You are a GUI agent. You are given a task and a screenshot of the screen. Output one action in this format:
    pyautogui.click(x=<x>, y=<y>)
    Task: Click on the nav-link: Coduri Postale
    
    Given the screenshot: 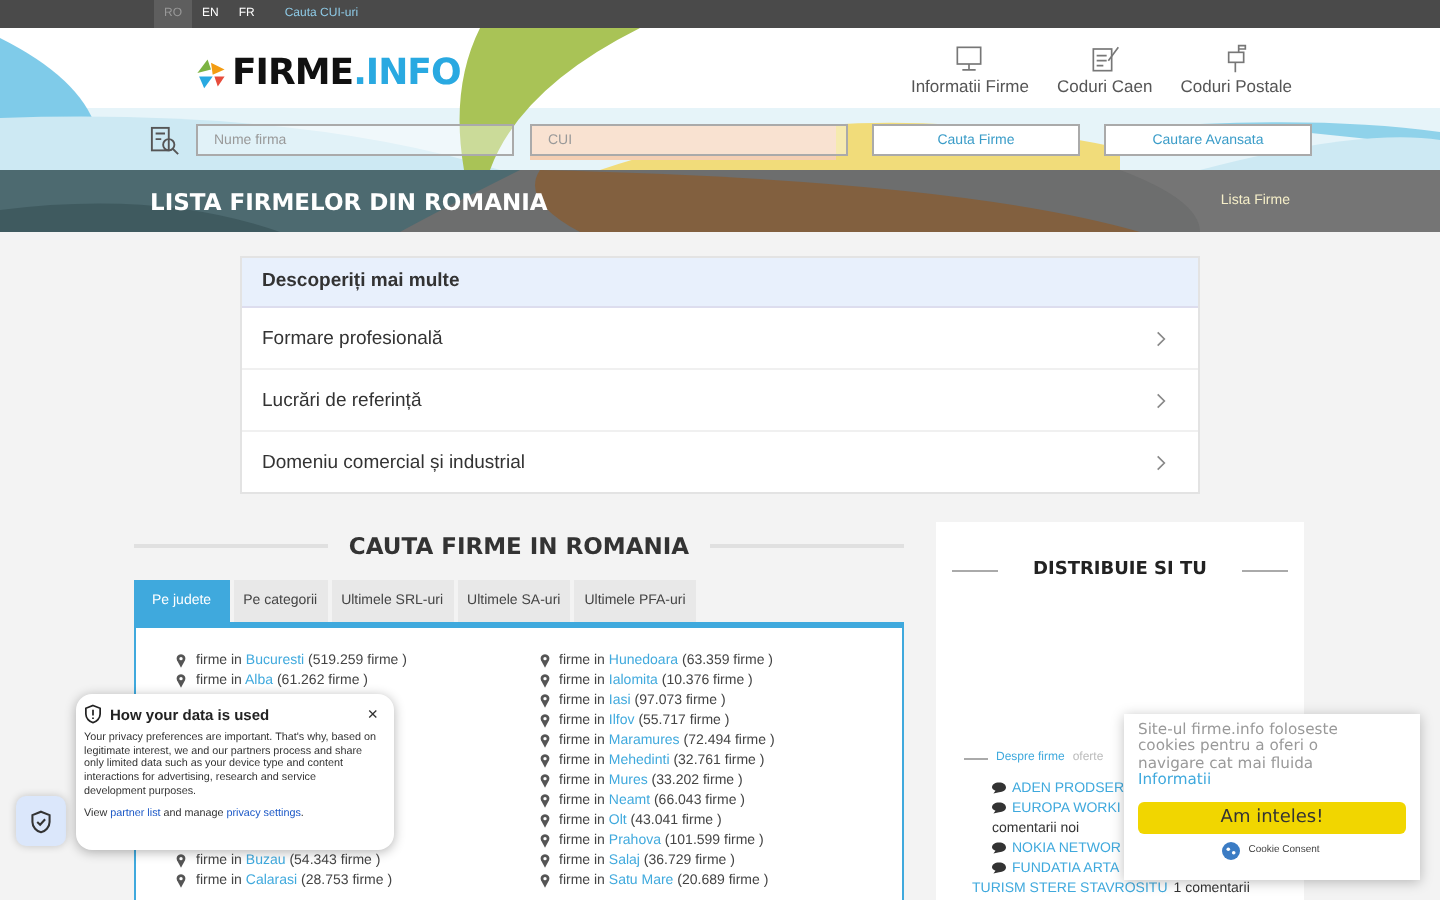 What is the action you would take?
    pyautogui.click(x=1236, y=80)
    